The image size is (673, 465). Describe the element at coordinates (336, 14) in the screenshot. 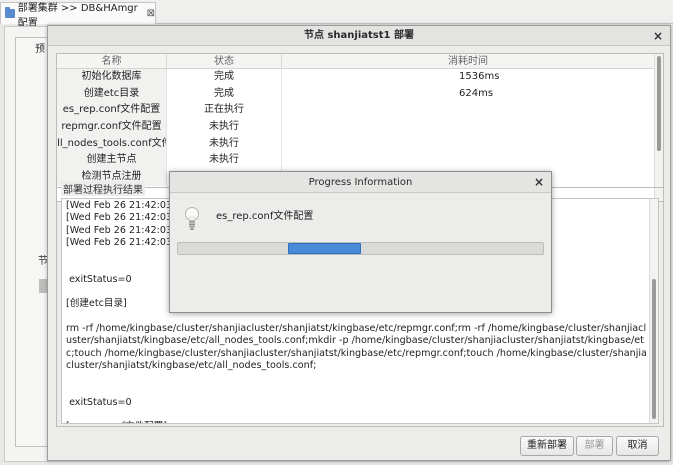

I see `editor-tab-bar: 部署集群 >> DB&HAmgr配置 ⊠` at that location.